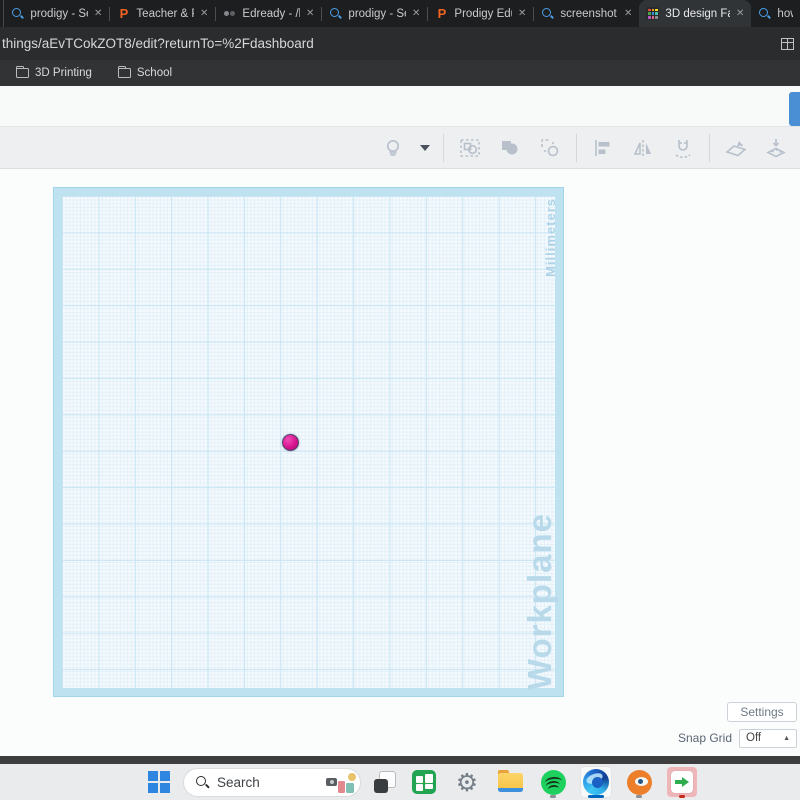 This screenshot has height=800, width=800. Describe the element at coordinates (785, 13) in the screenshot. I see `tab-title: how l` at that location.